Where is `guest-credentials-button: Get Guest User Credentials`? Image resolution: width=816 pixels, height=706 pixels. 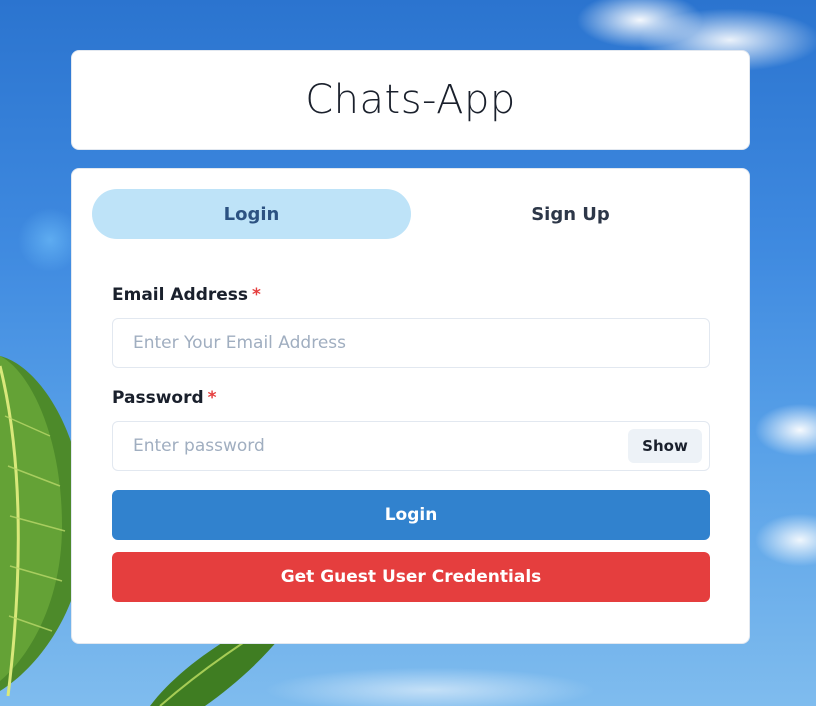 guest-credentials-button: Get Guest User Credentials is located at coordinates (411, 577).